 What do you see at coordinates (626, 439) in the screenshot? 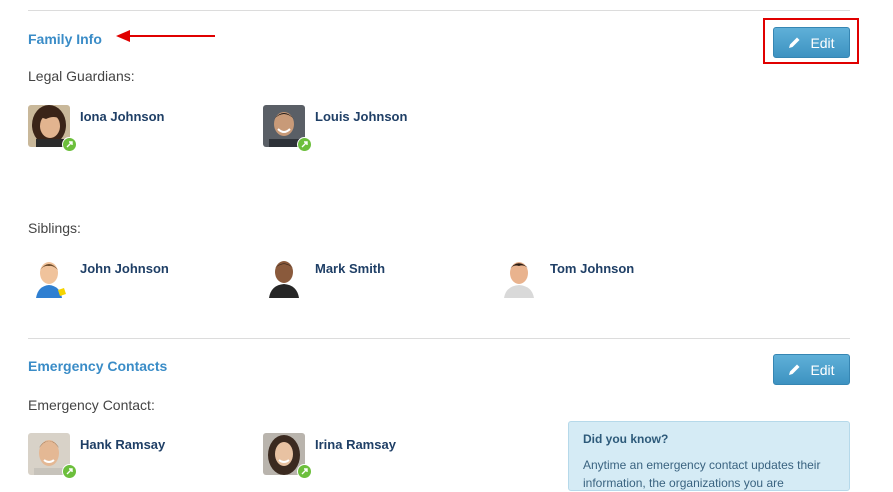
I see `info-title: Did you know?` at bounding box center [626, 439].